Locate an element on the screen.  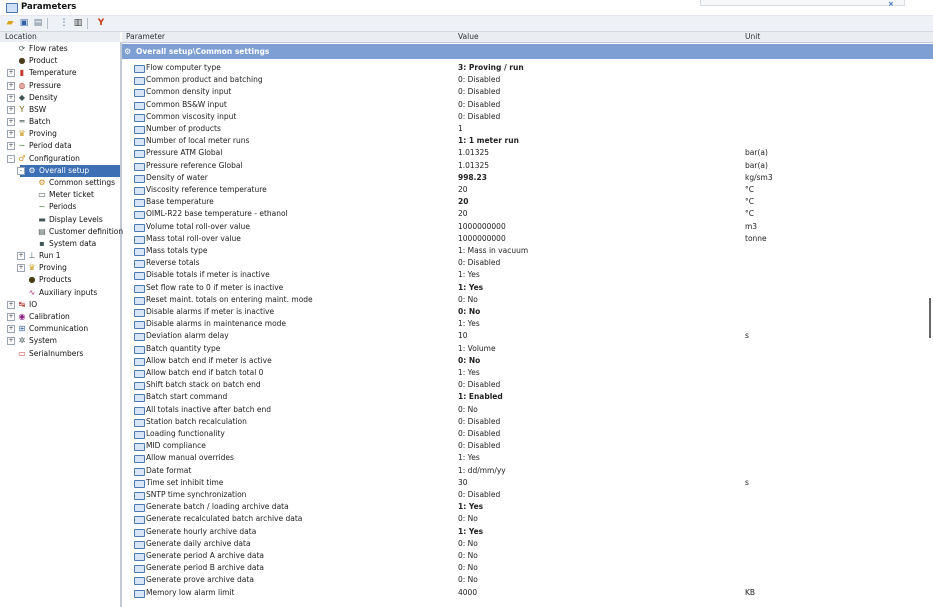
parameter-header: Parameter is located at coordinates (145, 37).